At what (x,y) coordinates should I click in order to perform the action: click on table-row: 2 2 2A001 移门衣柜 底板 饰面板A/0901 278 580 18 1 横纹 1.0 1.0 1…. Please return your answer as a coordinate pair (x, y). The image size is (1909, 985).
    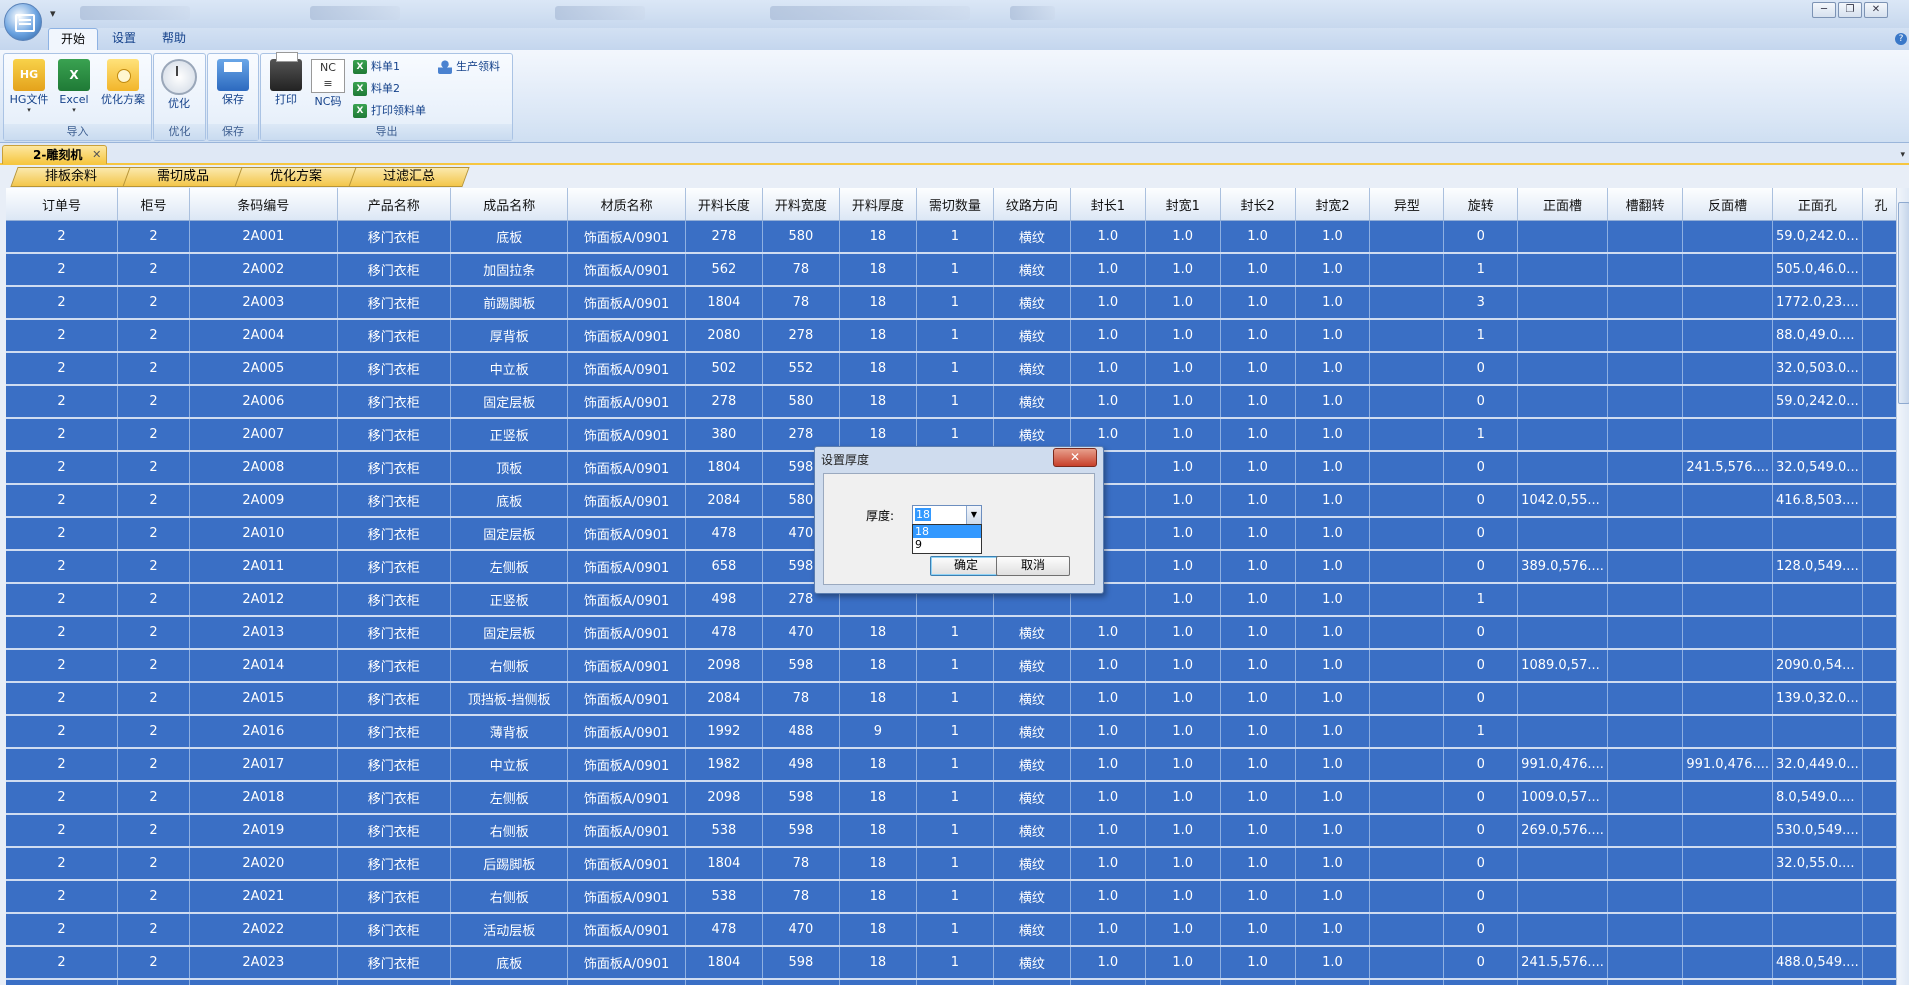
    Looking at the image, I should click on (953, 237).